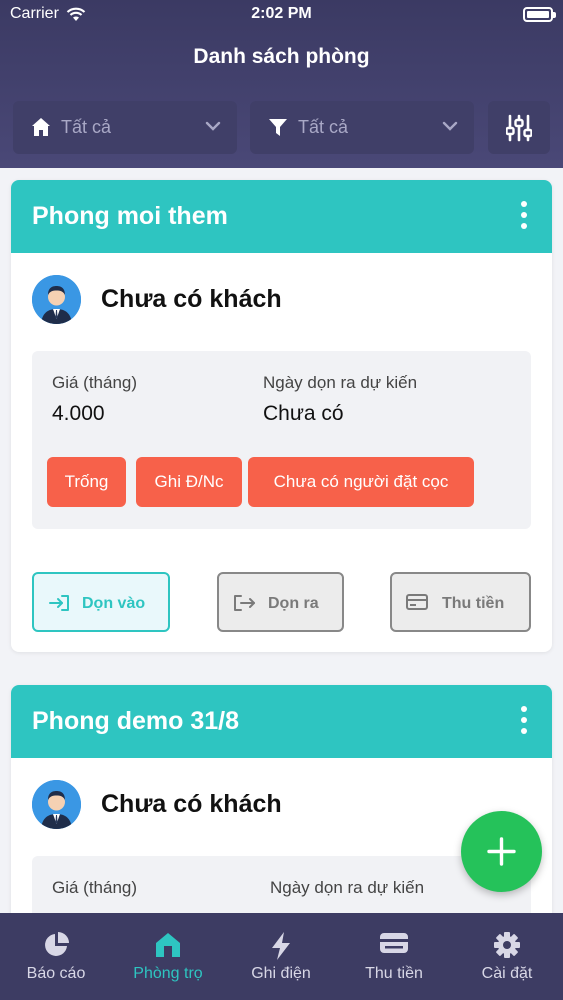  Describe the element at coordinates (135, 721) in the screenshot. I see `room-name: Phong demo 31/8` at that location.